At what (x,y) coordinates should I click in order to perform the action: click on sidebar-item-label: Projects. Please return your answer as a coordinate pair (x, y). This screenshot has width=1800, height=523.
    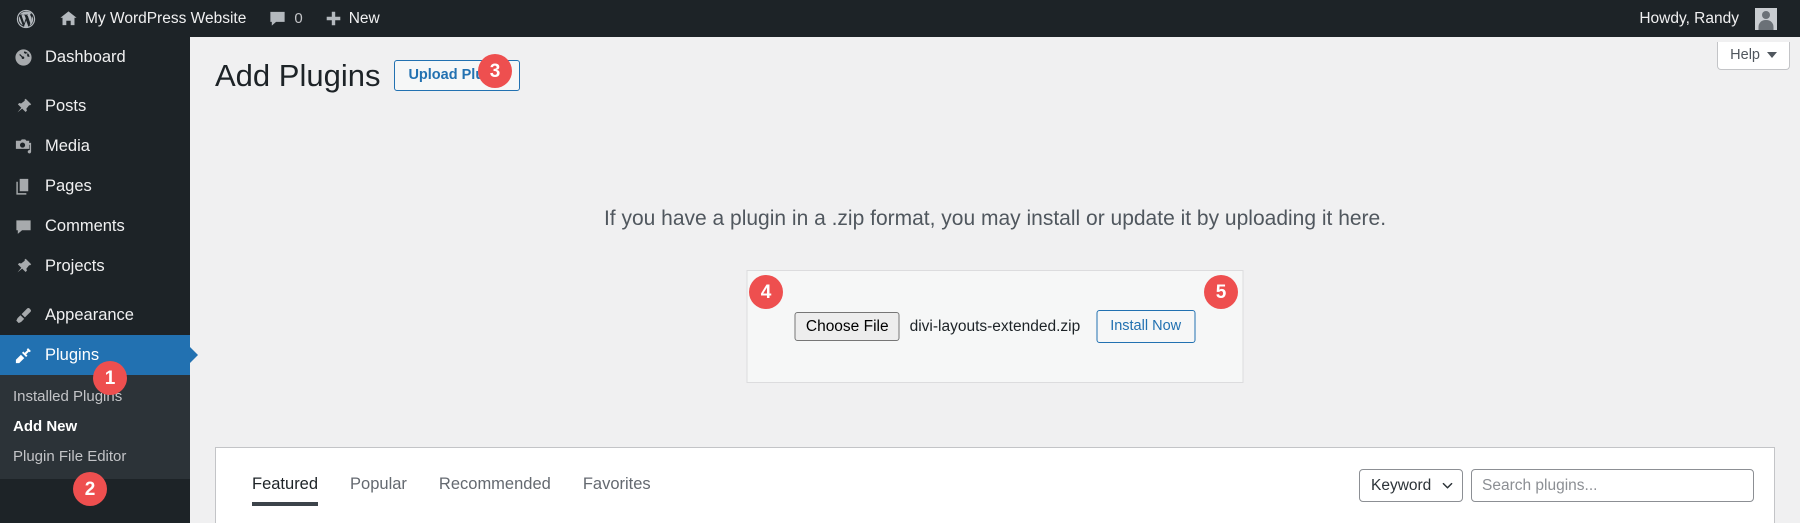
    Looking at the image, I should click on (75, 265).